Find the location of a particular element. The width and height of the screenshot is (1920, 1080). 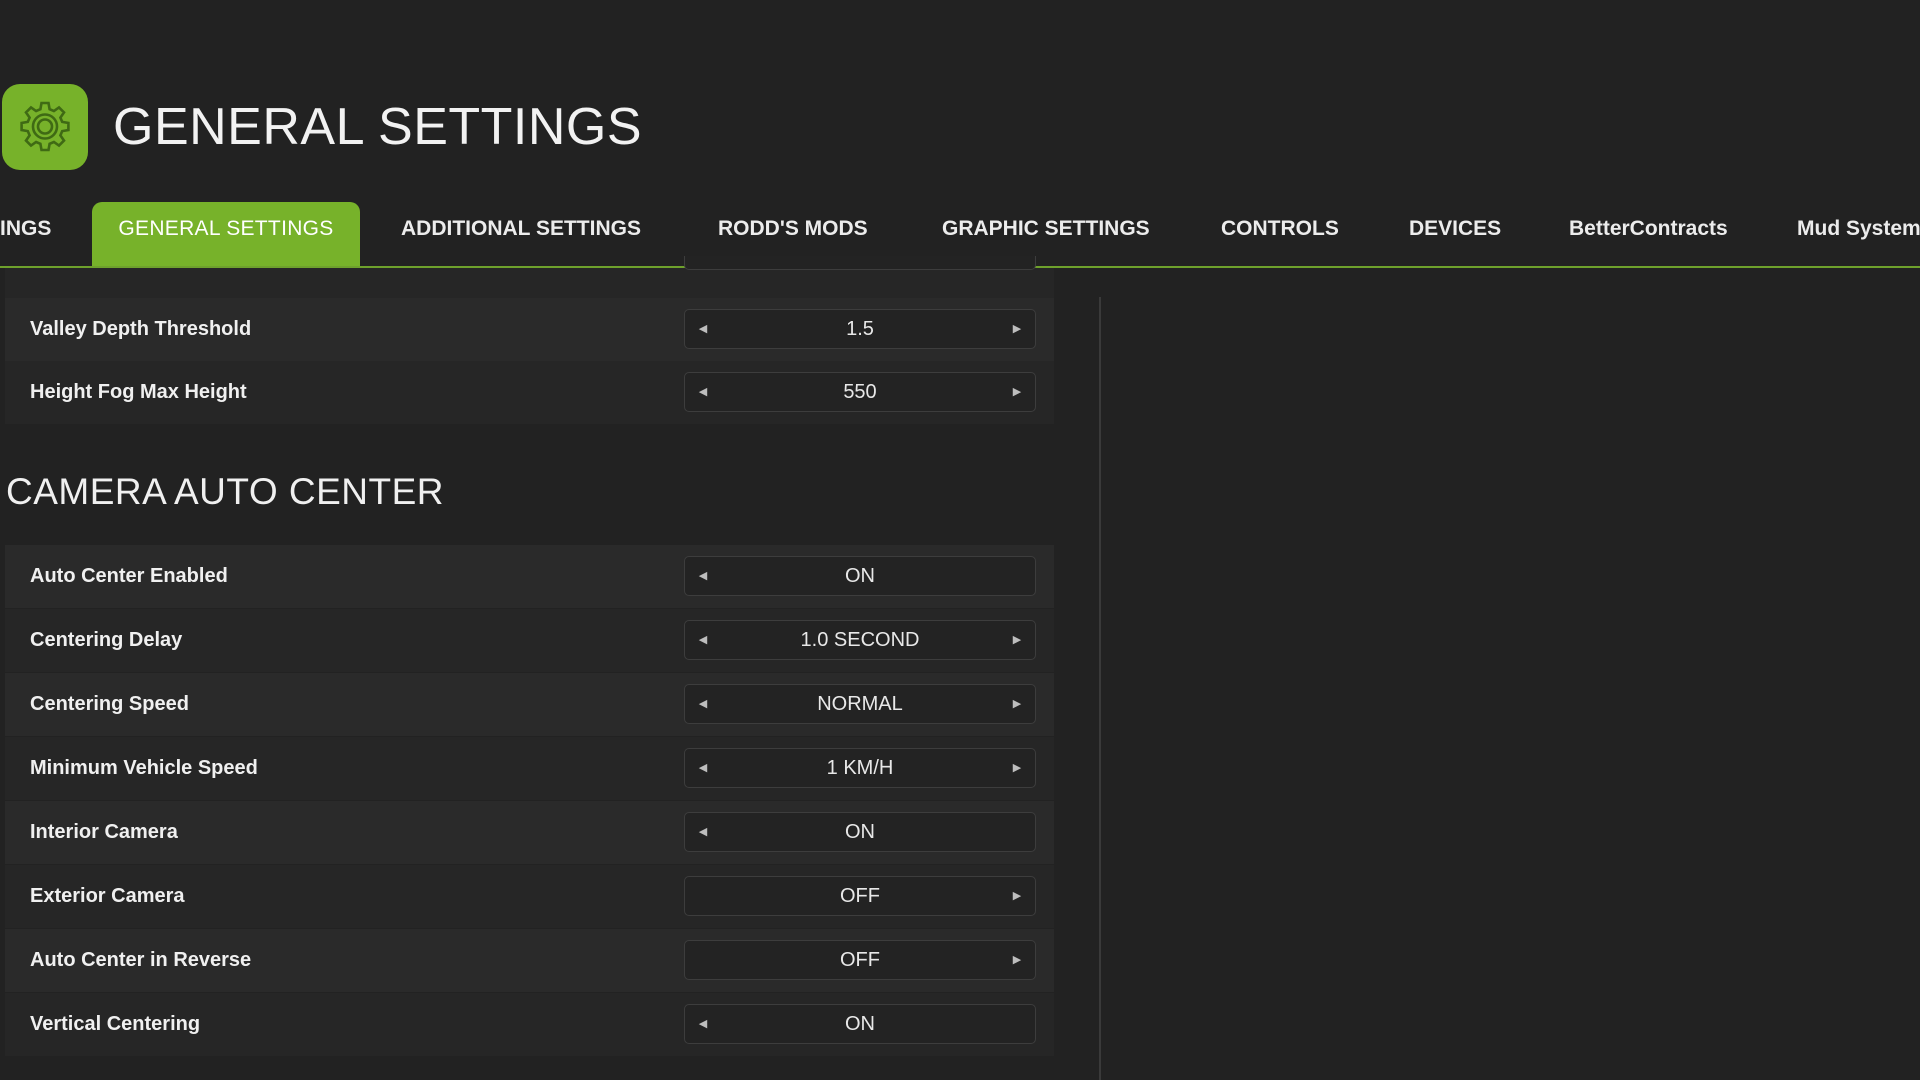

tab-general-settings: GENERAL SETTINGS is located at coordinates (226, 234).